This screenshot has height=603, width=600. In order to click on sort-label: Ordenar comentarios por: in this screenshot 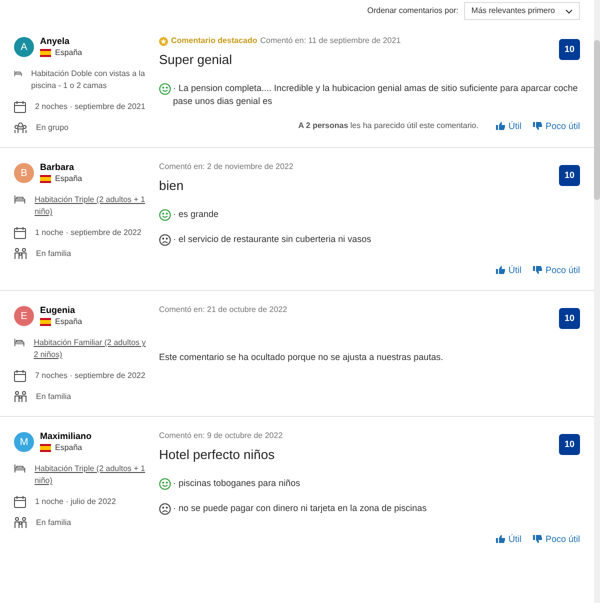, I will do `click(412, 11)`.